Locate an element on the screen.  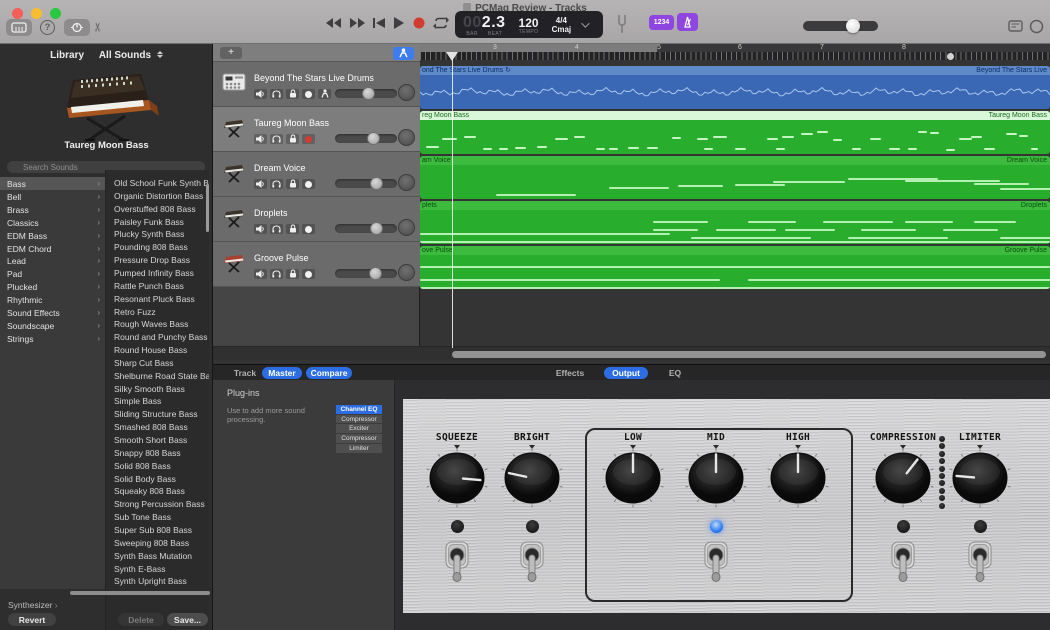
timeline-region: ove Pulse Groove Pulse is located at coordinates (735, 267).